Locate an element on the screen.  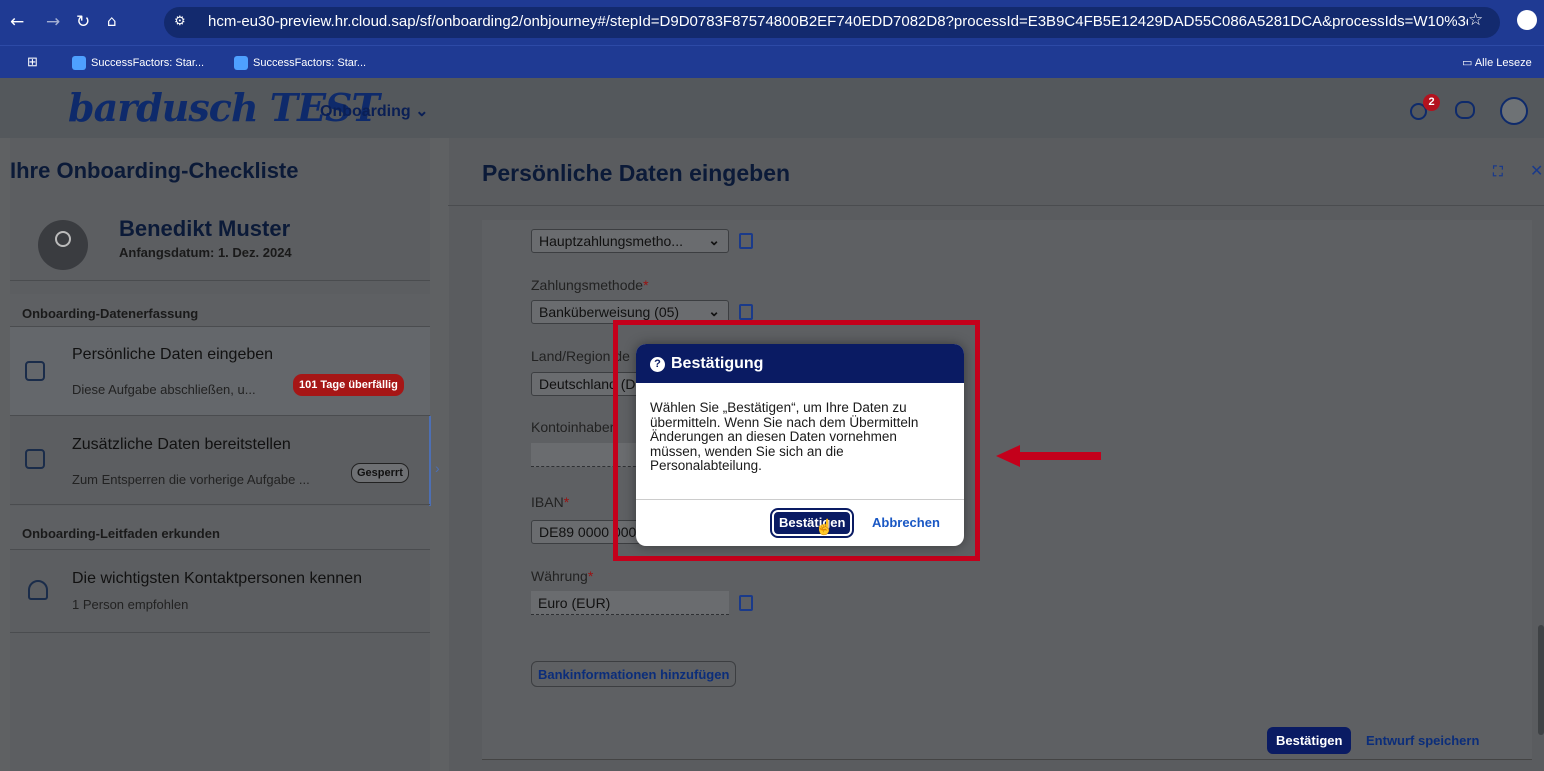
profile-icon is located at coordinates (1527, 20).